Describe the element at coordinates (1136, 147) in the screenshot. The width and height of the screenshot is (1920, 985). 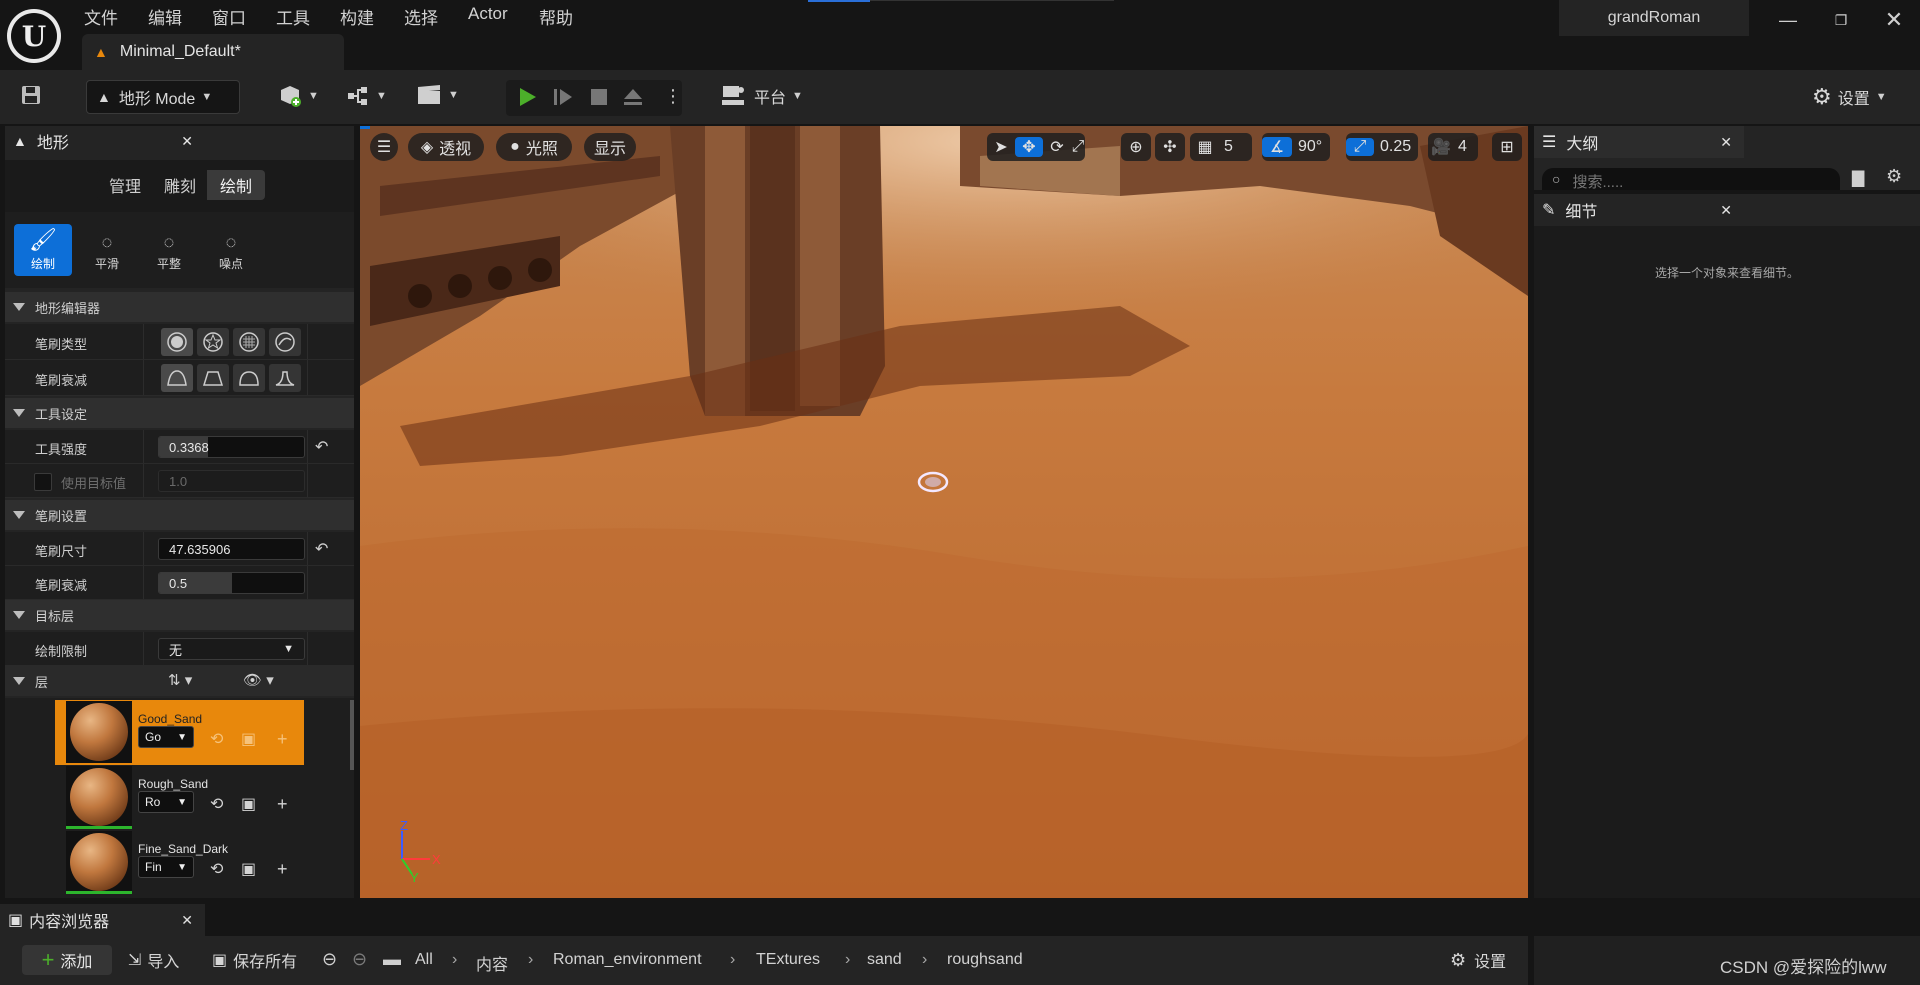
I see `world-local-icon: ⊕` at that location.